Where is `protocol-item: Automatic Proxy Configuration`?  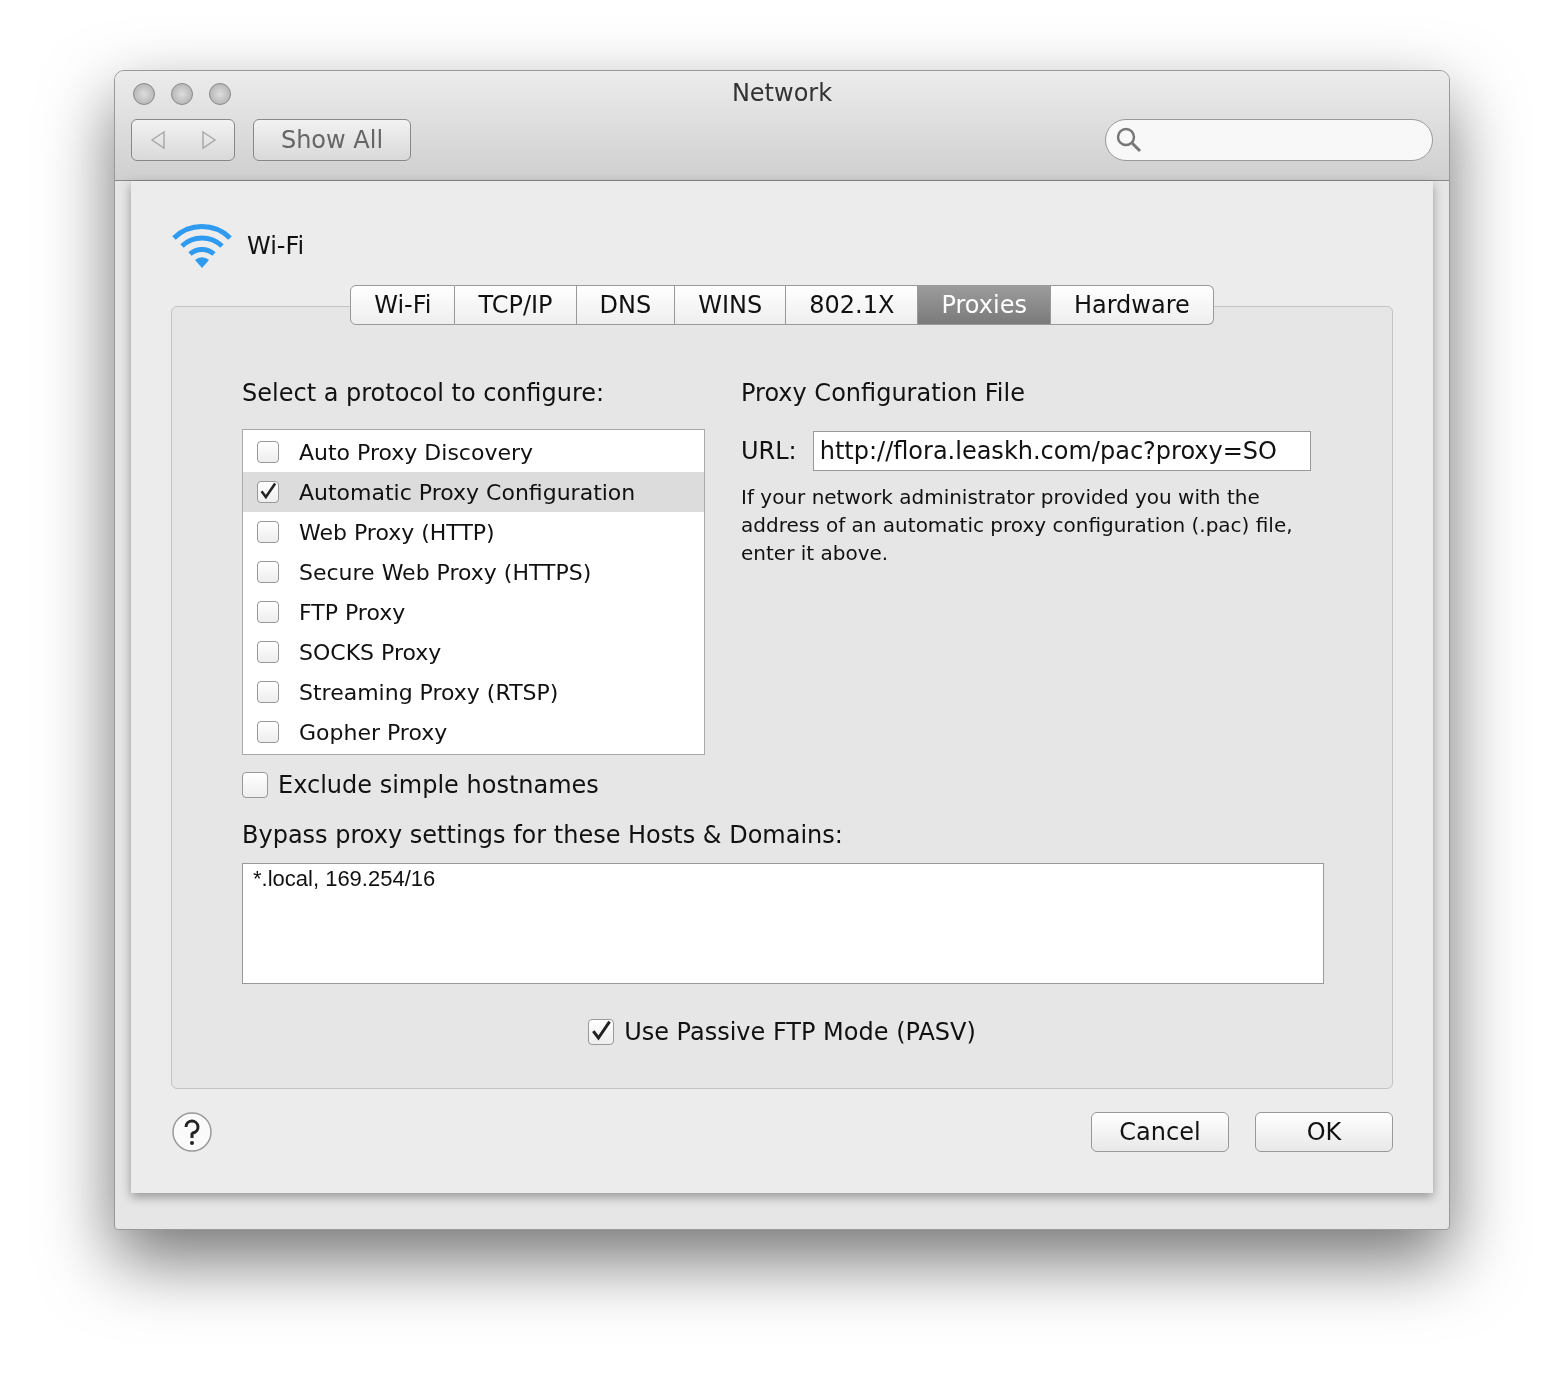
protocol-item: Automatic Proxy Configuration is located at coordinates (473, 492).